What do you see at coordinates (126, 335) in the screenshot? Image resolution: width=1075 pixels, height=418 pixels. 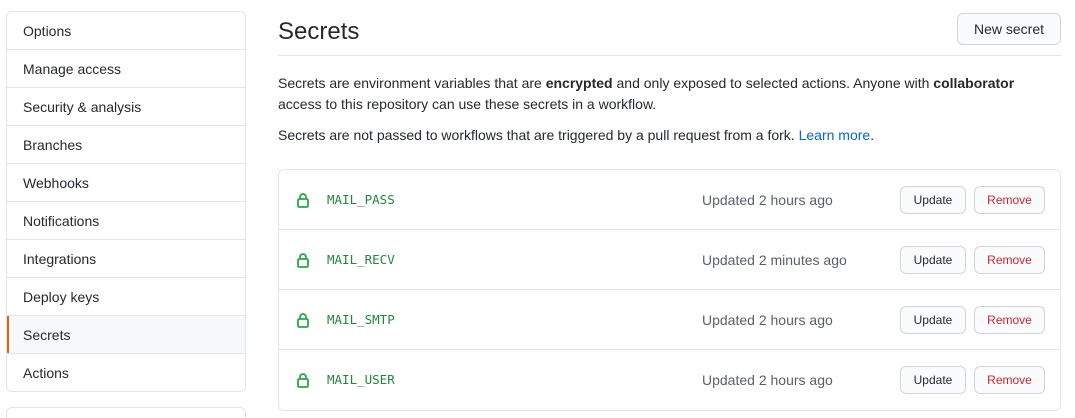 I see `sidebar-item-secrets: Secrets` at bounding box center [126, 335].